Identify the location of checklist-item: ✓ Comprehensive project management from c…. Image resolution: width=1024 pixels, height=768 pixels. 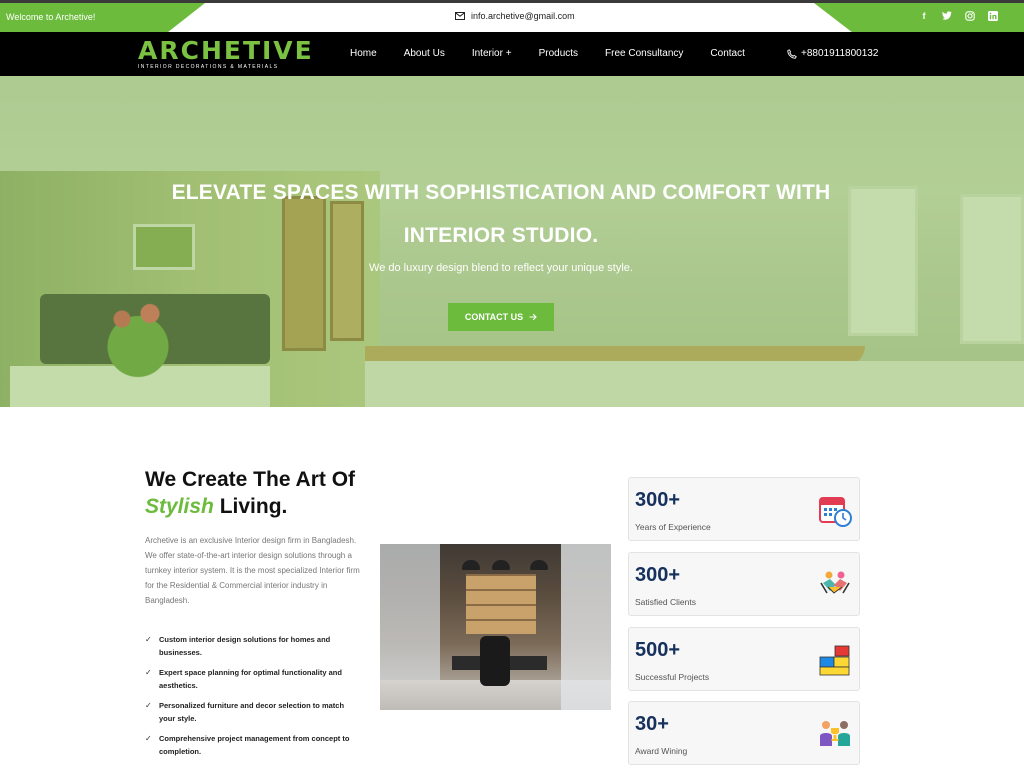
(247, 745).